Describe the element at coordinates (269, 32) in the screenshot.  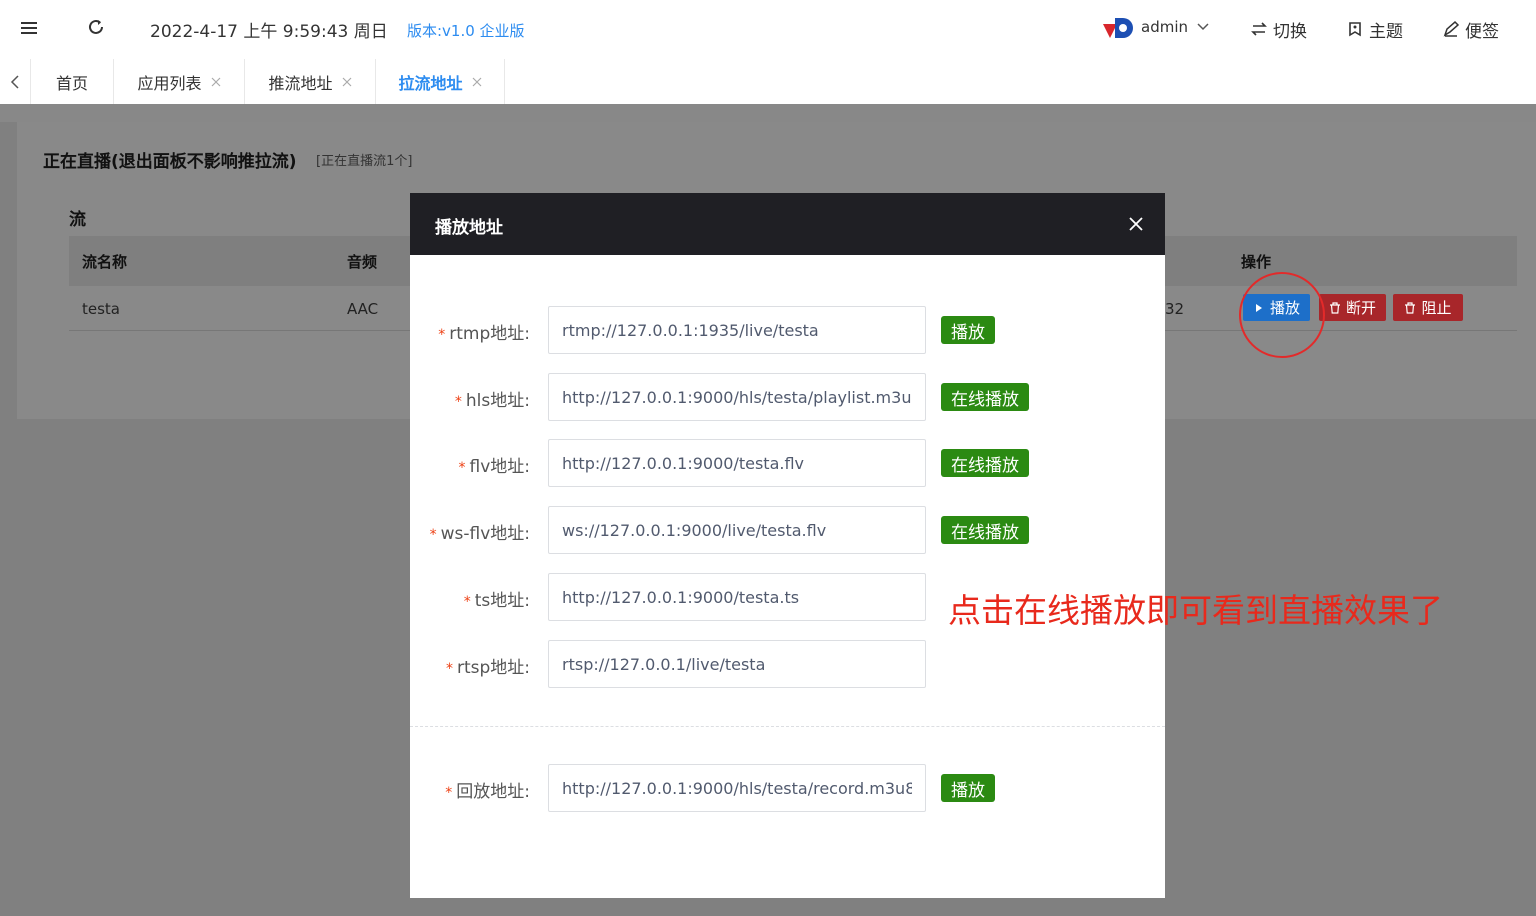
I see `datetime: 2022-4-17 上午 9:59:43 周日` at that location.